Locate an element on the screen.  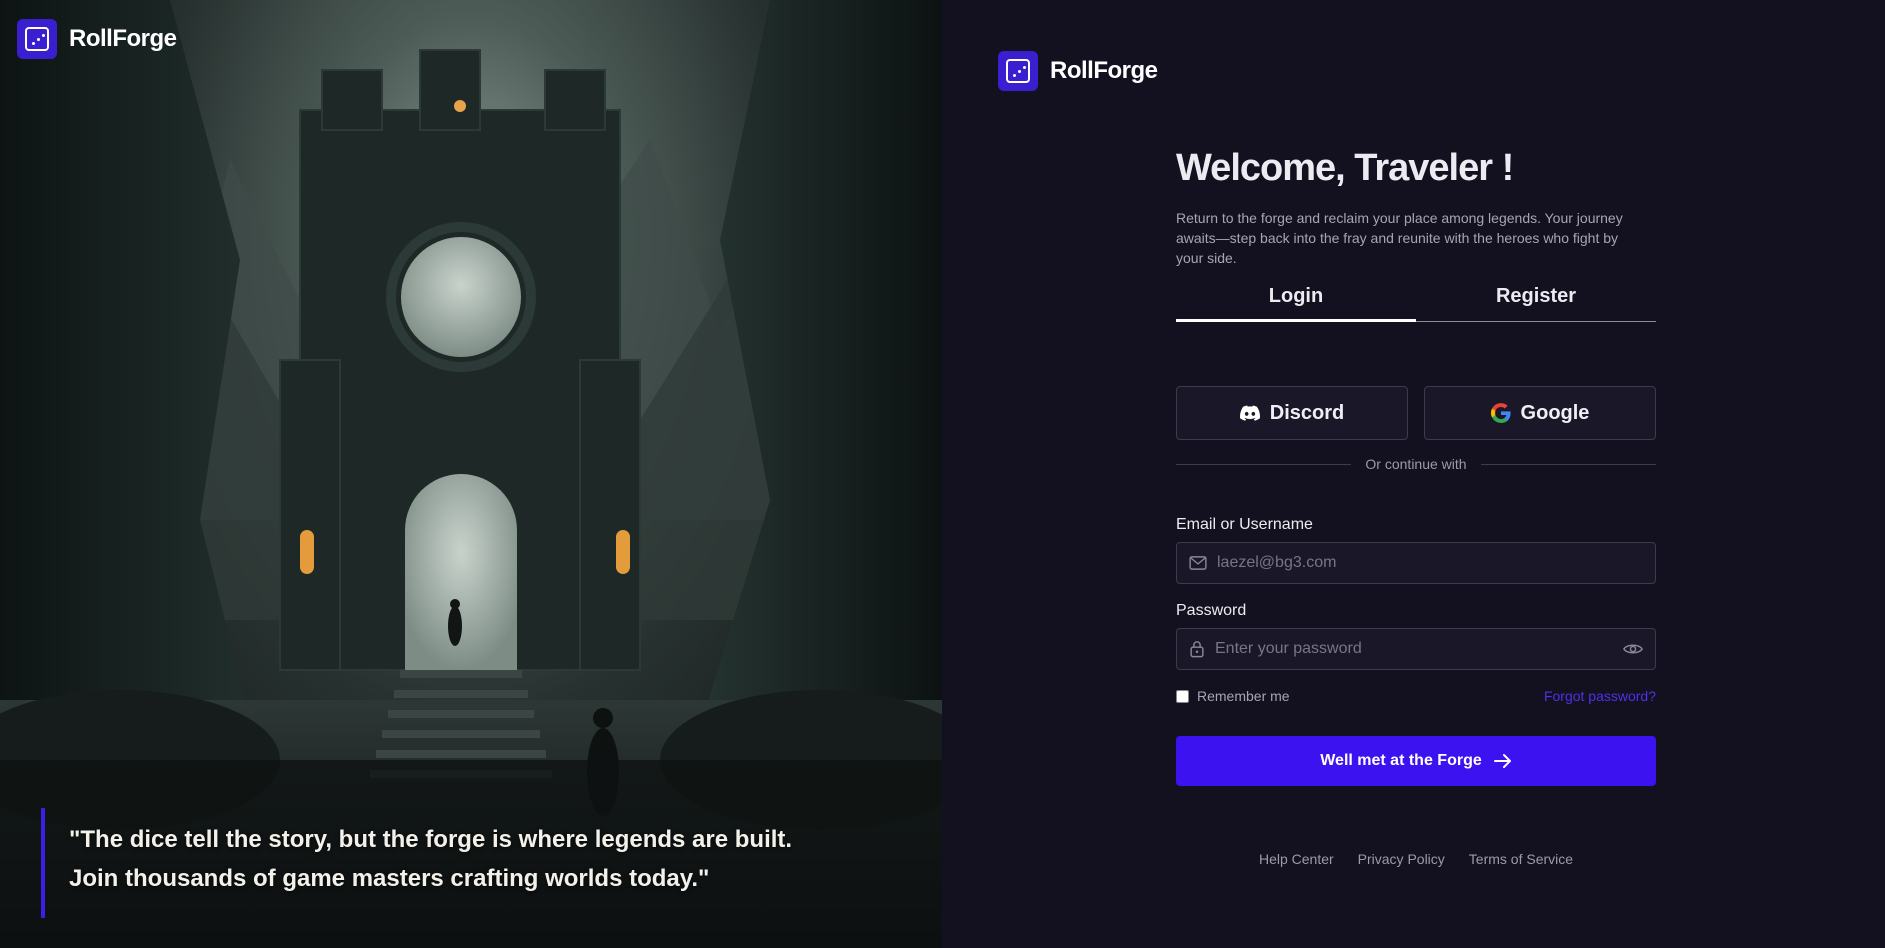
password-field-wrapper is located at coordinates (1416, 649).